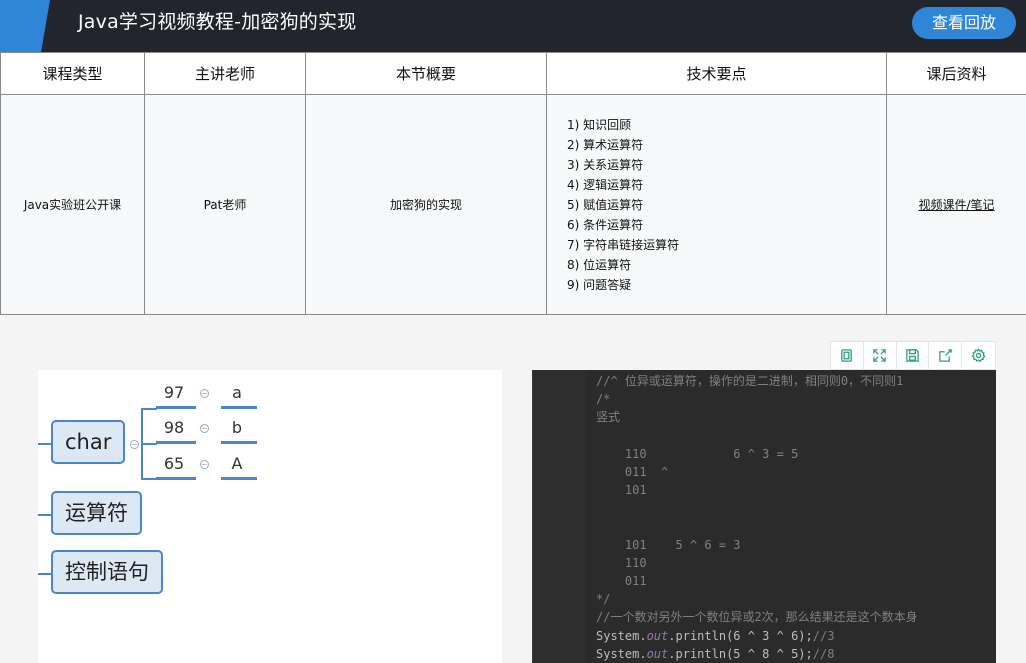 This screenshot has width=1026, height=663. I want to click on code-line: */, so click(757, 599).